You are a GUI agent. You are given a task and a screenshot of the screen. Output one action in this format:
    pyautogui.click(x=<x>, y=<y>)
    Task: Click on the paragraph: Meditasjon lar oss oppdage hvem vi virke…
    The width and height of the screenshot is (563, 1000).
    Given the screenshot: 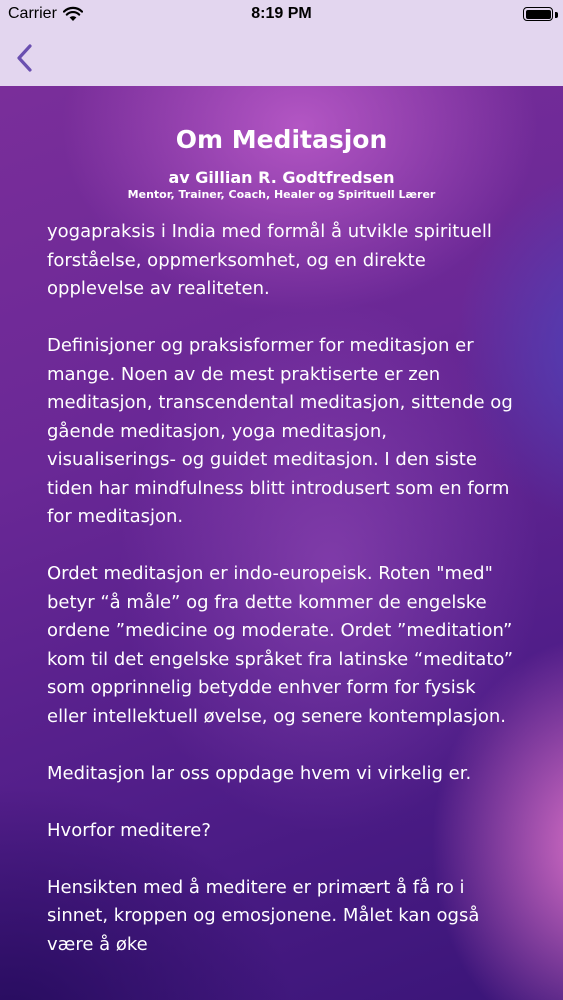 What is the action you would take?
    pyautogui.click(x=259, y=773)
    